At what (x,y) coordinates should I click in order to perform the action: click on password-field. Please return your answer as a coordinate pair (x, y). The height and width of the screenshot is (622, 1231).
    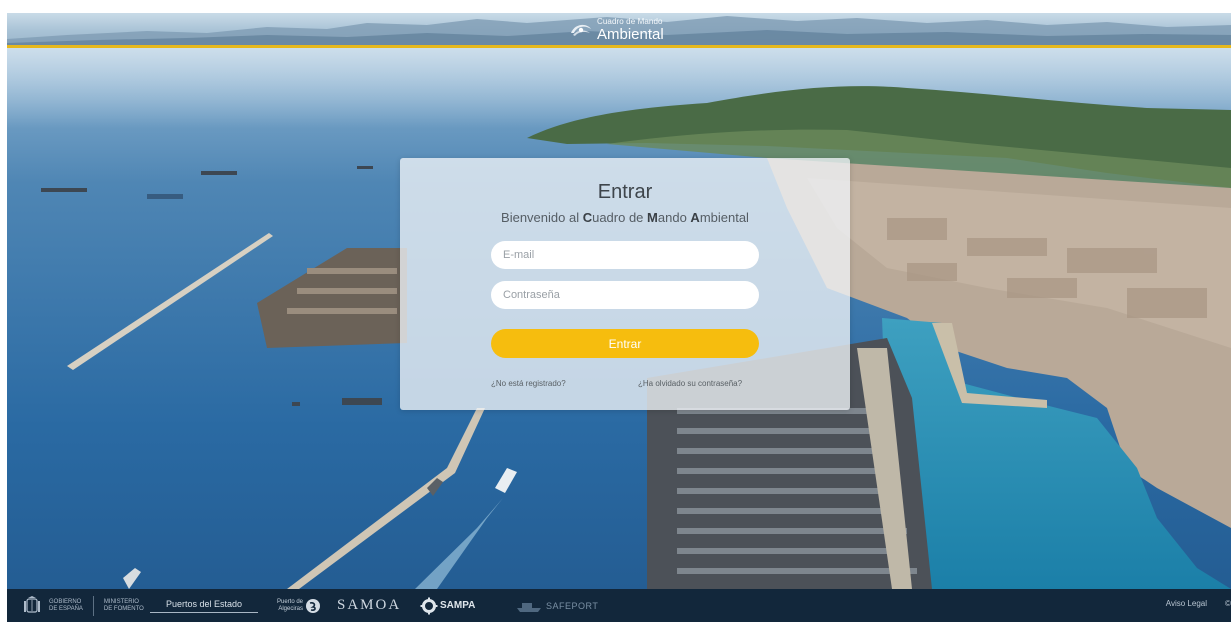
    Looking at the image, I should click on (625, 295).